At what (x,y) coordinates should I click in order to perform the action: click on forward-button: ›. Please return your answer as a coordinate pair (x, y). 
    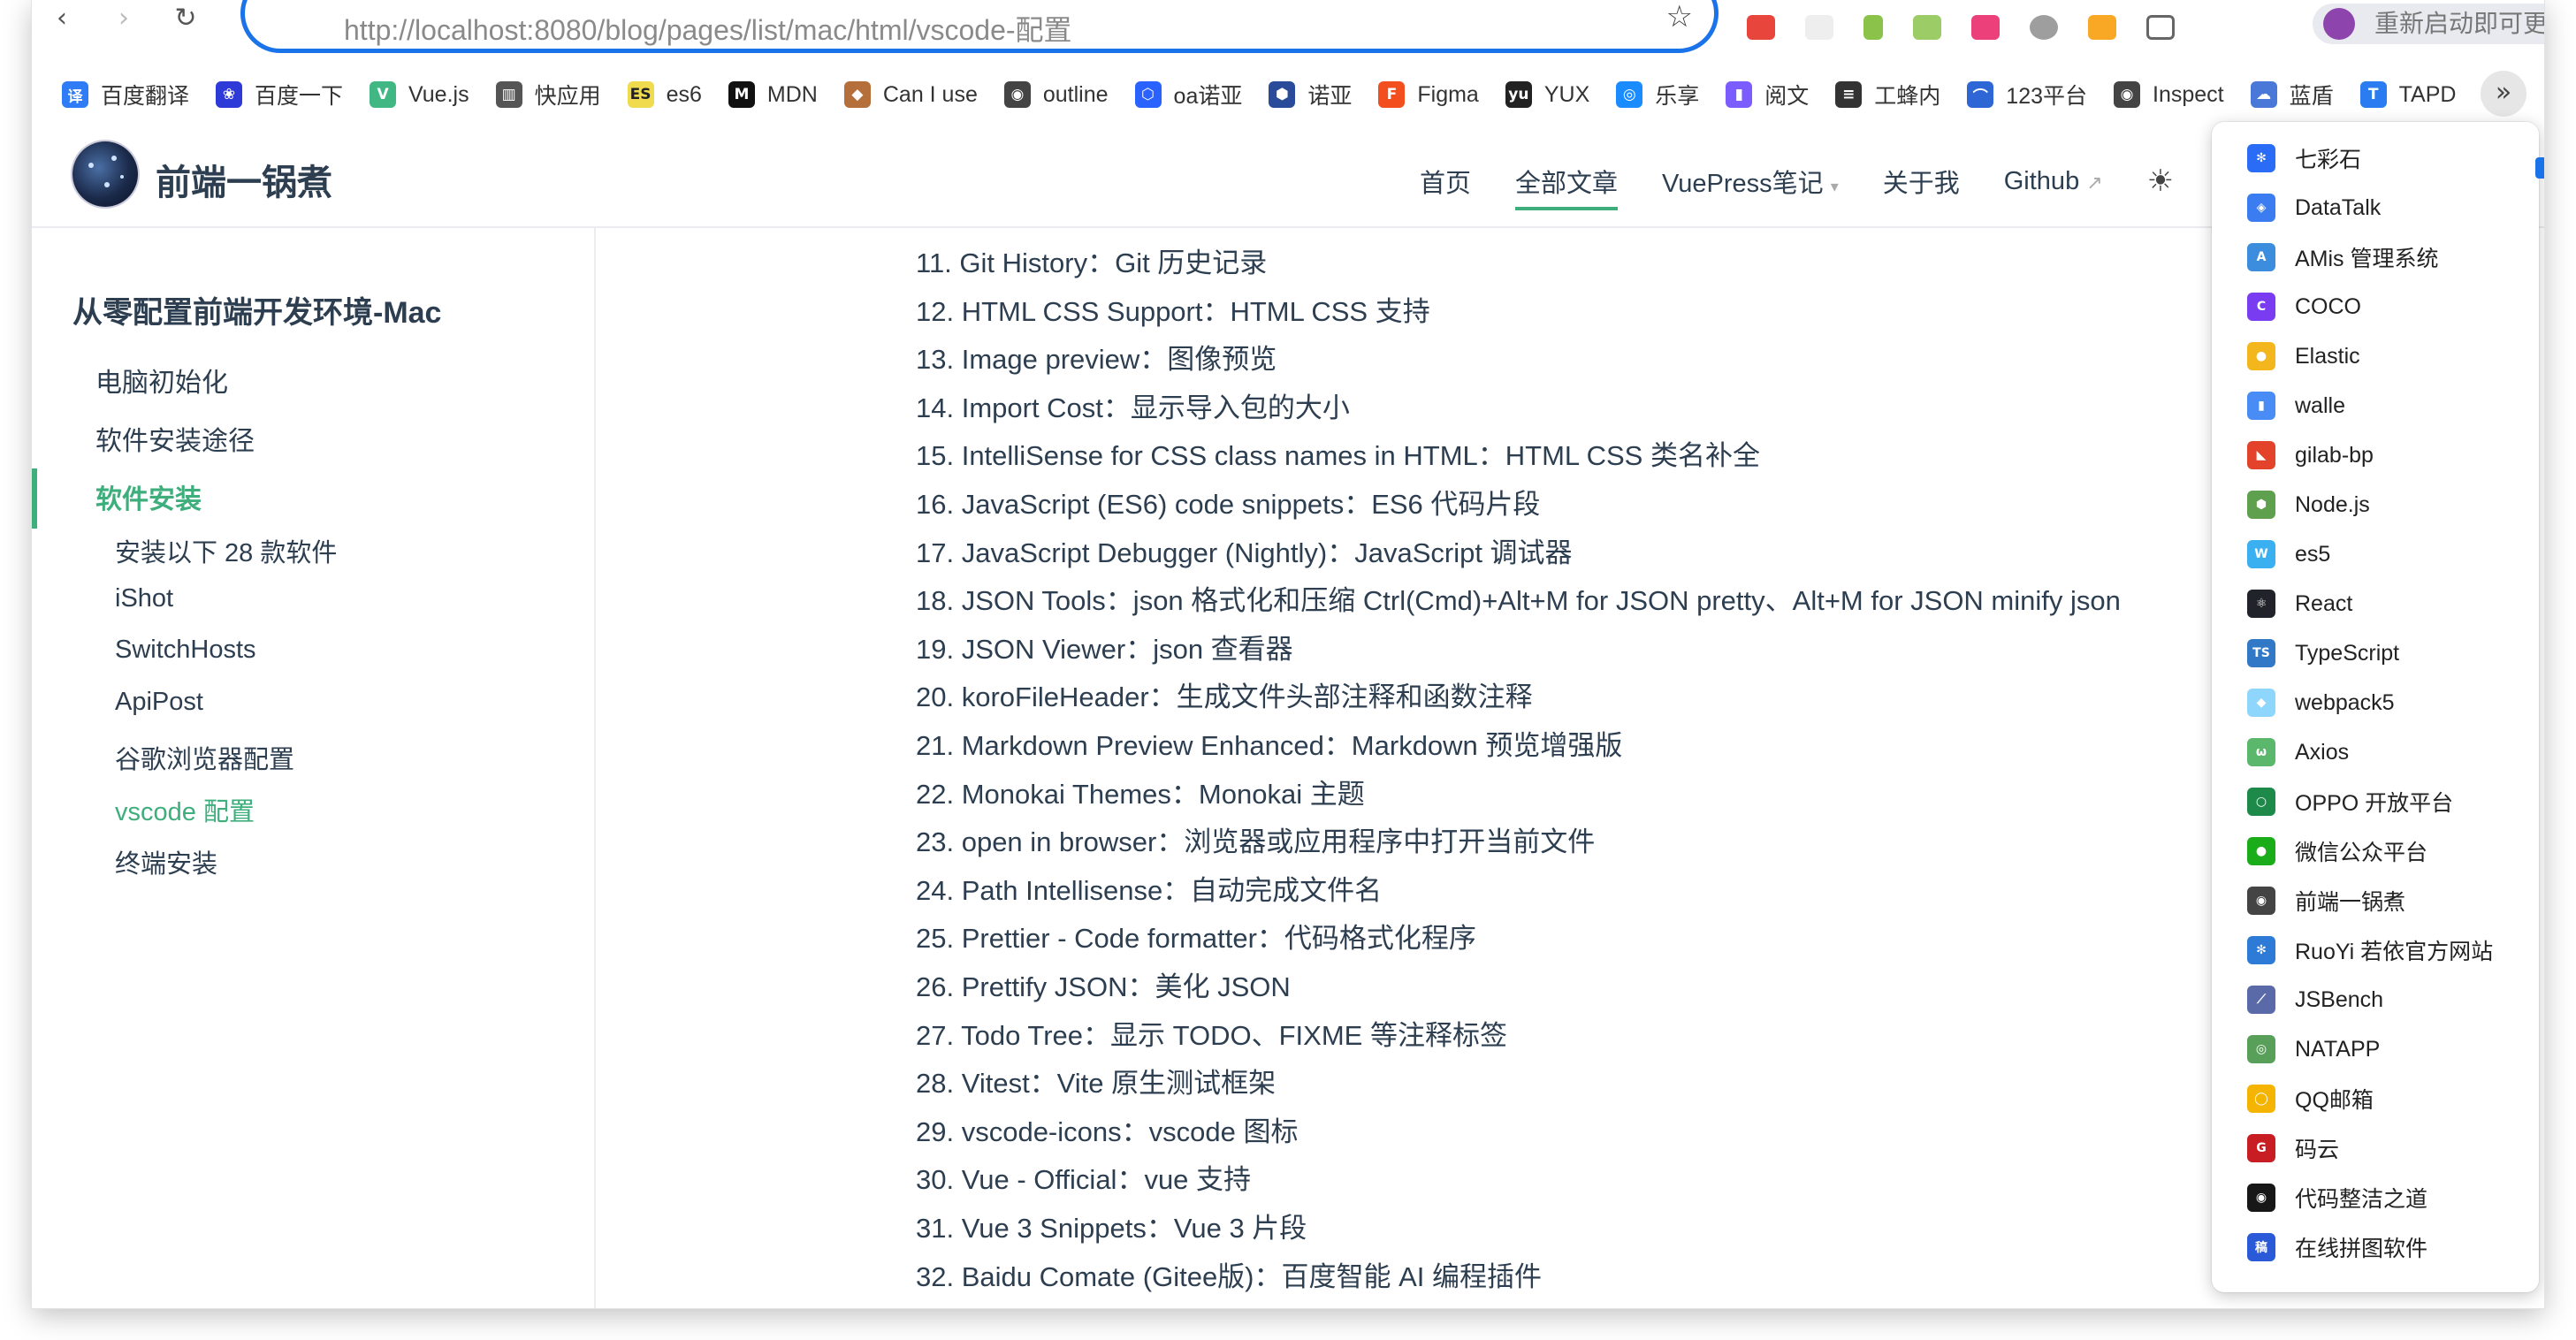
    Looking at the image, I should click on (124, 18).